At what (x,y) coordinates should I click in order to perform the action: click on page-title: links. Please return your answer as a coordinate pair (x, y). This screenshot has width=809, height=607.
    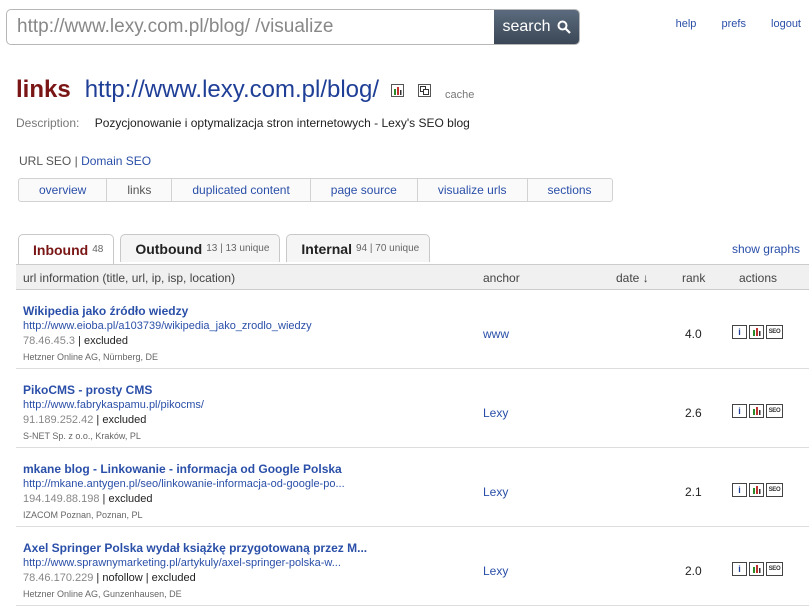
    Looking at the image, I should click on (43, 89).